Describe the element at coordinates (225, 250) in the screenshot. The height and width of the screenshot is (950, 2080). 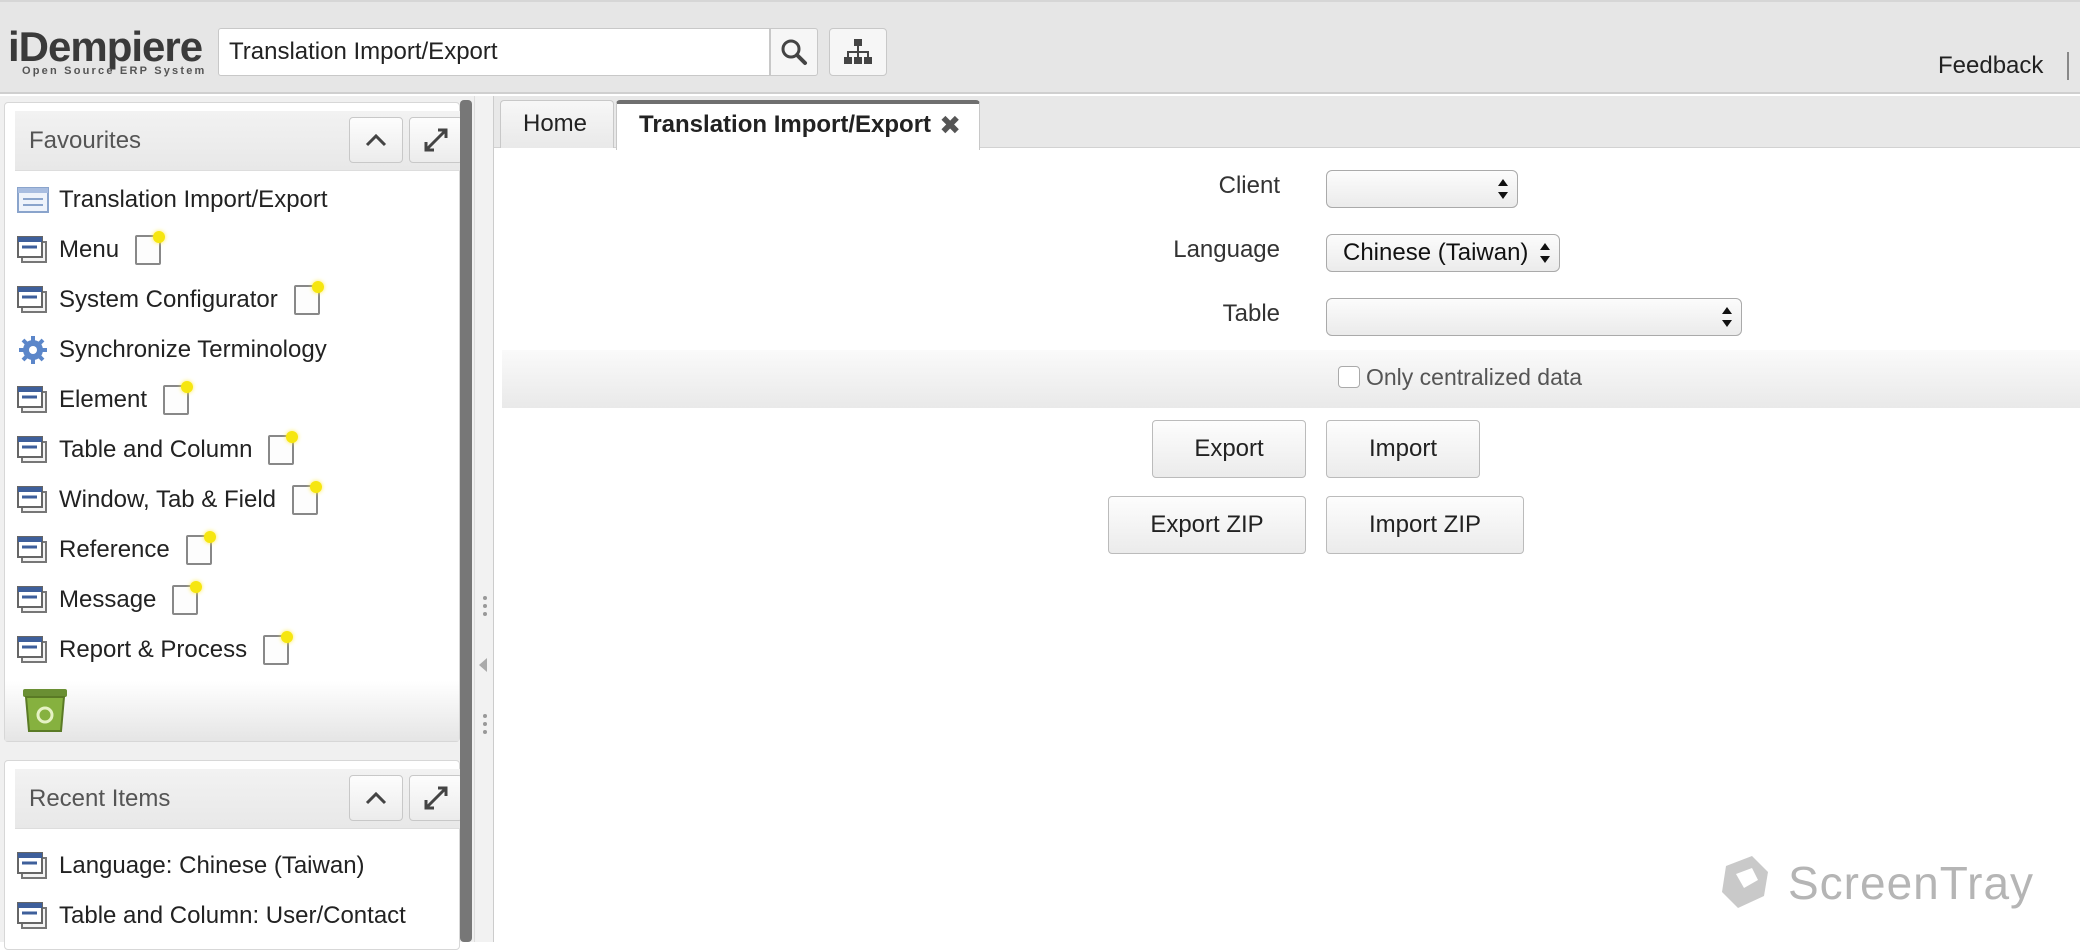
I see `favourite-item: Menu` at that location.